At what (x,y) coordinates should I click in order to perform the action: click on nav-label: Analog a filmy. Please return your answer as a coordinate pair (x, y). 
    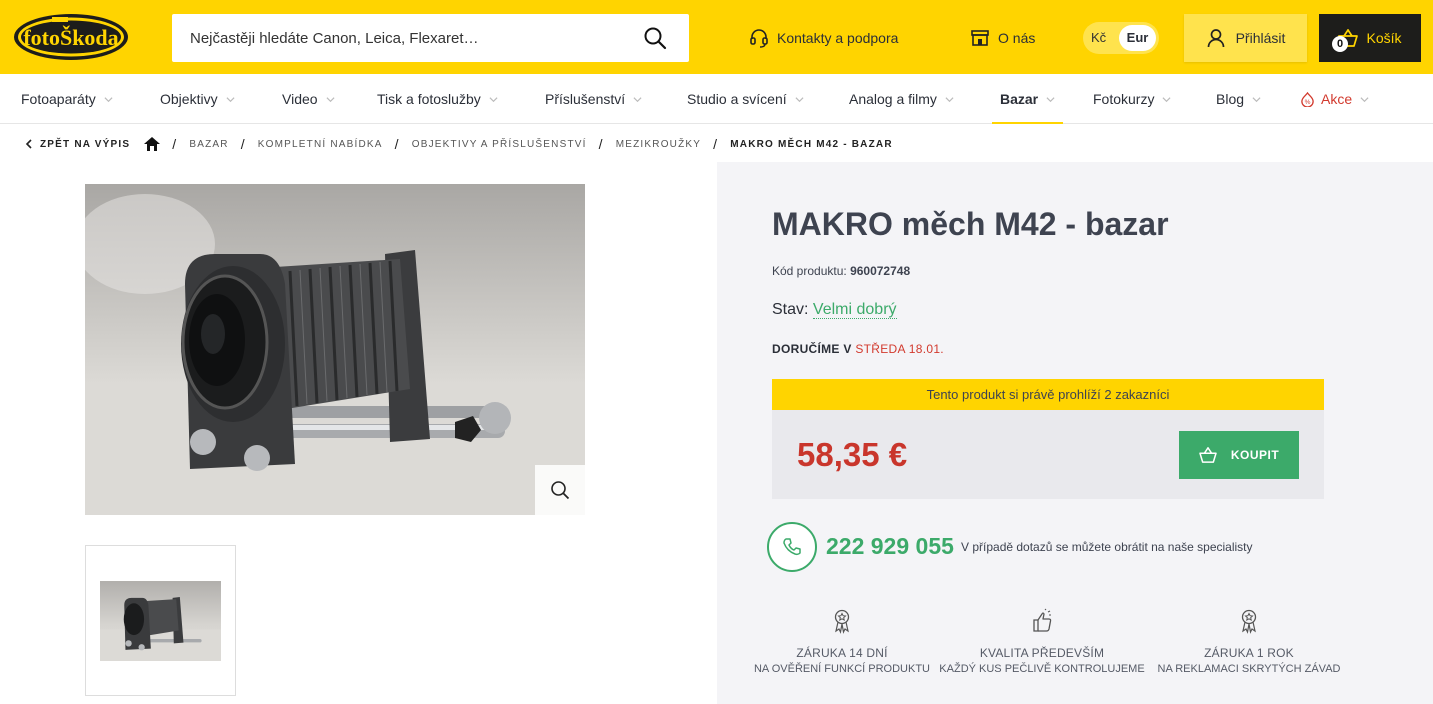
    Looking at the image, I should click on (893, 99).